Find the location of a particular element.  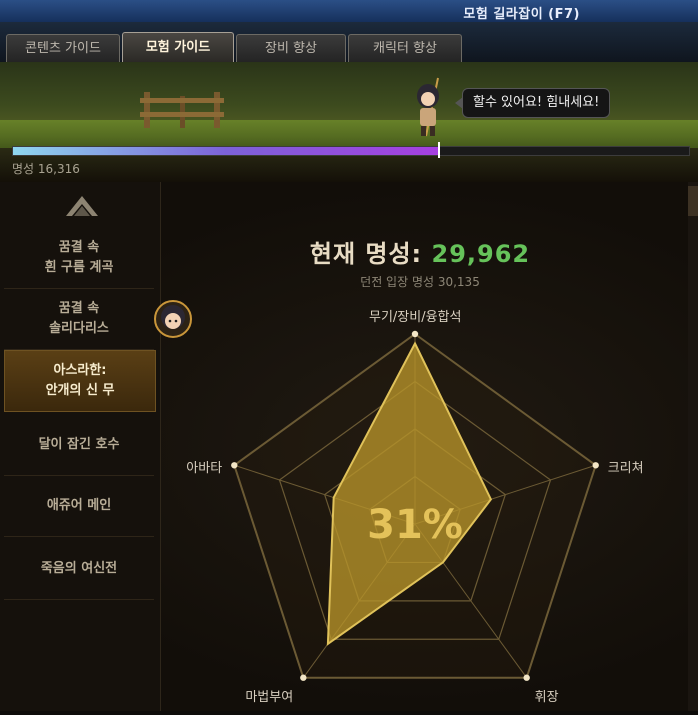

sidebar-item-azure-main: 애쥬어 메인 is located at coordinates (79, 506).